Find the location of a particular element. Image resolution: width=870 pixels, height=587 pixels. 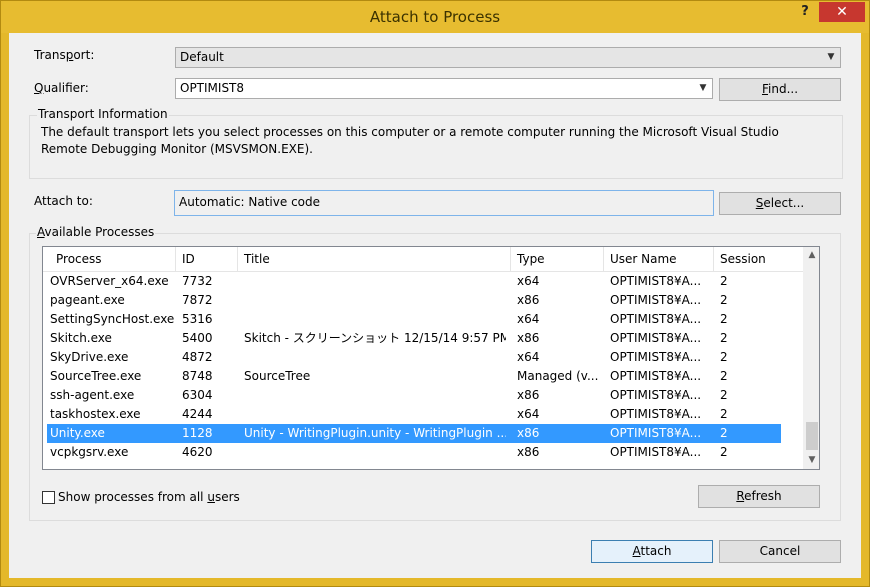

column-header-session: Session is located at coordinates (758, 259).